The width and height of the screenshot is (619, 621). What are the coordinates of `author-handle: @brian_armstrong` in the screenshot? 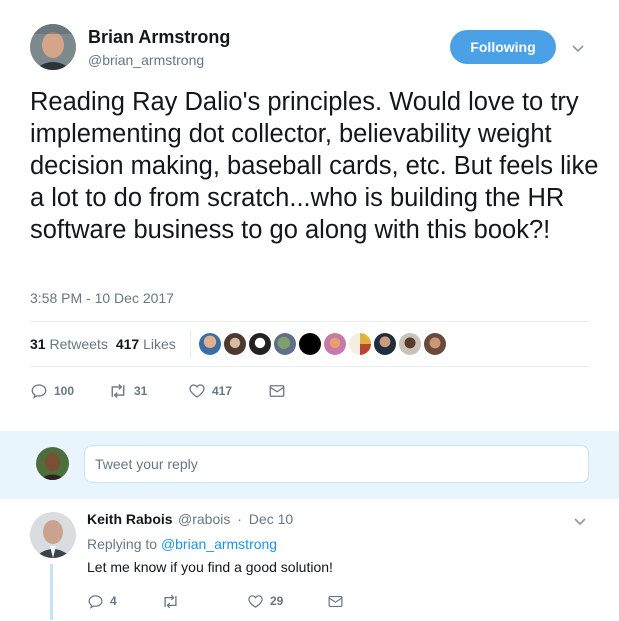 It's located at (146, 60).